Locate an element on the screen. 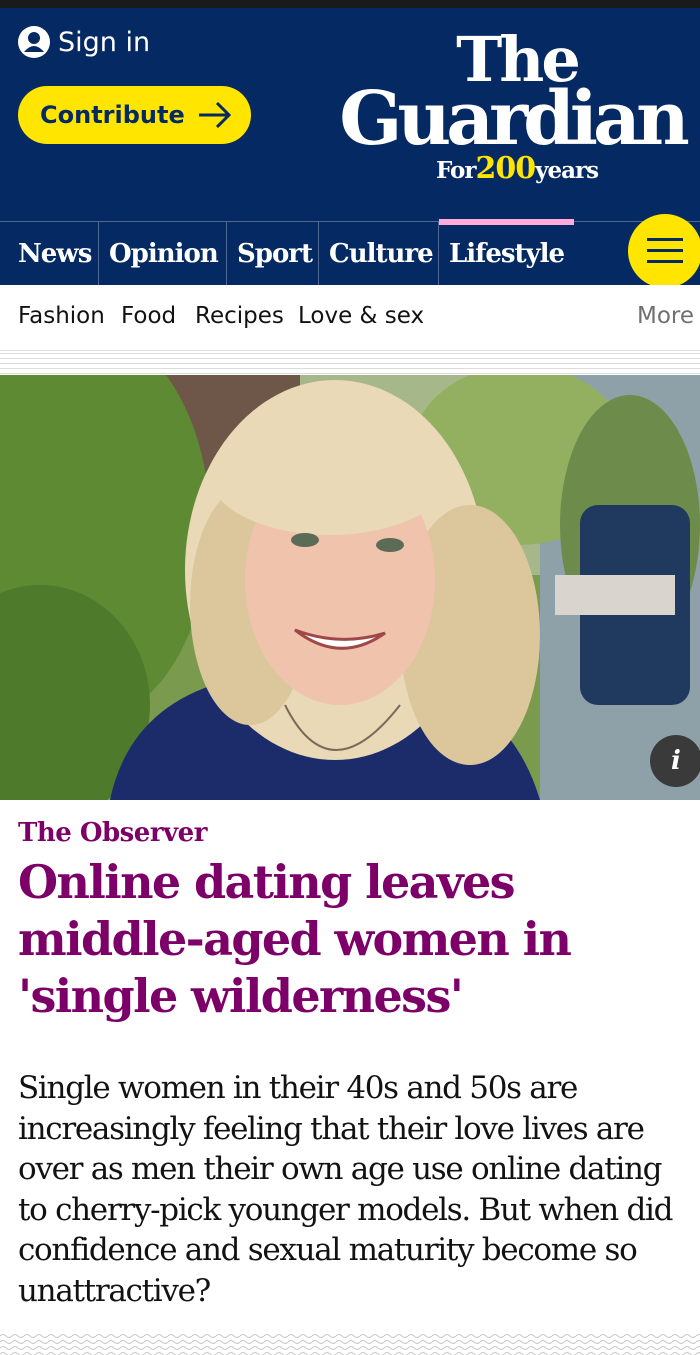 Image resolution: width=700 pixels, height=1355 pixels. nav-item-lifestyle: Lifestyle is located at coordinates (506, 252).